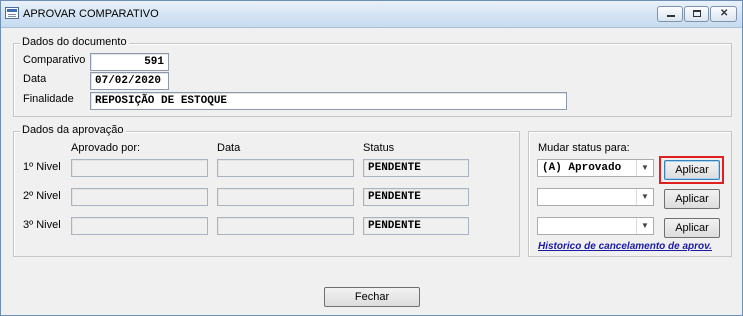 This screenshot has height=316, width=743. What do you see at coordinates (285, 168) in the screenshot?
I see `nivel-1-data-field` at bounding box center [285, 168].